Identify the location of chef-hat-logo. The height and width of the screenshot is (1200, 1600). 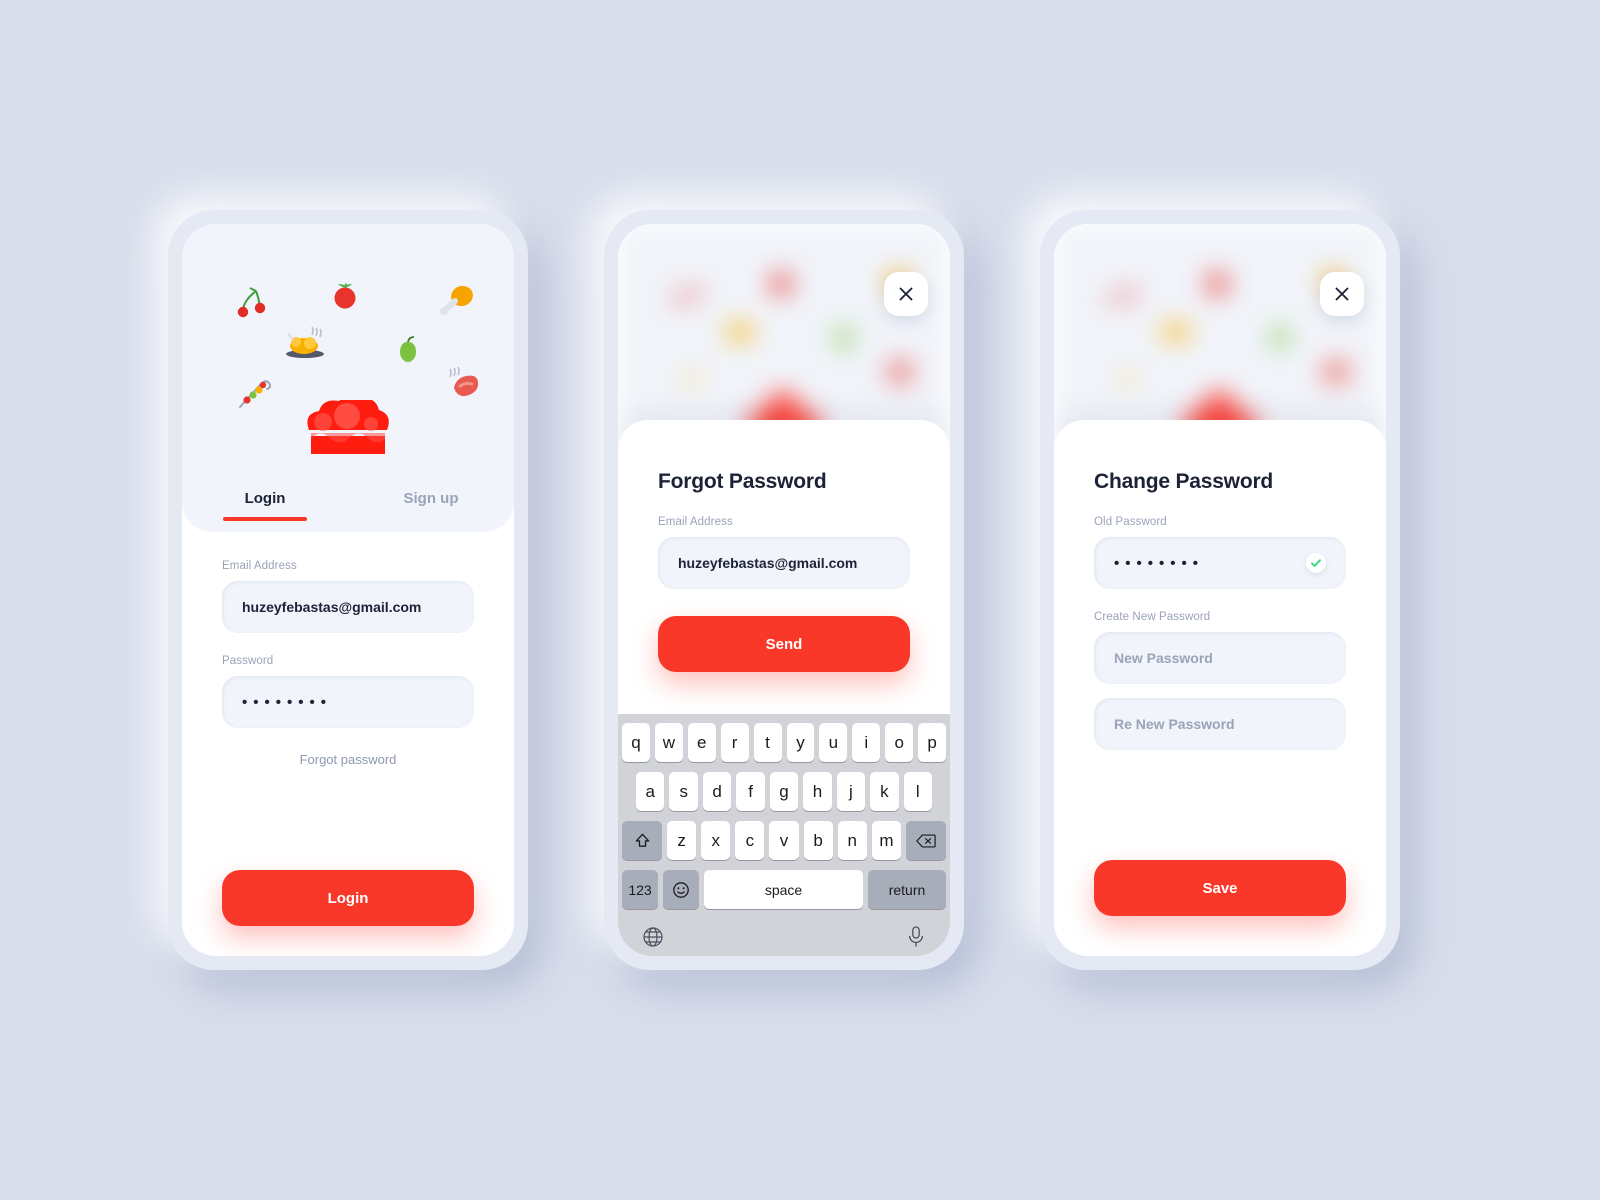
(348, 427).